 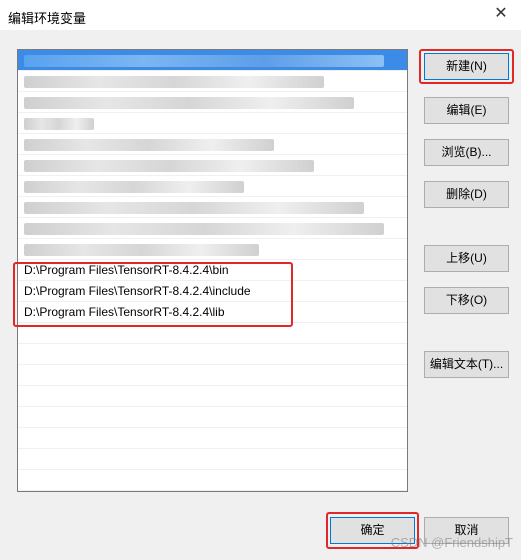 I want to click on list-item: D:\Program Files\TensorRT-8.4.2.4\bin, so click(x=212, y=270).